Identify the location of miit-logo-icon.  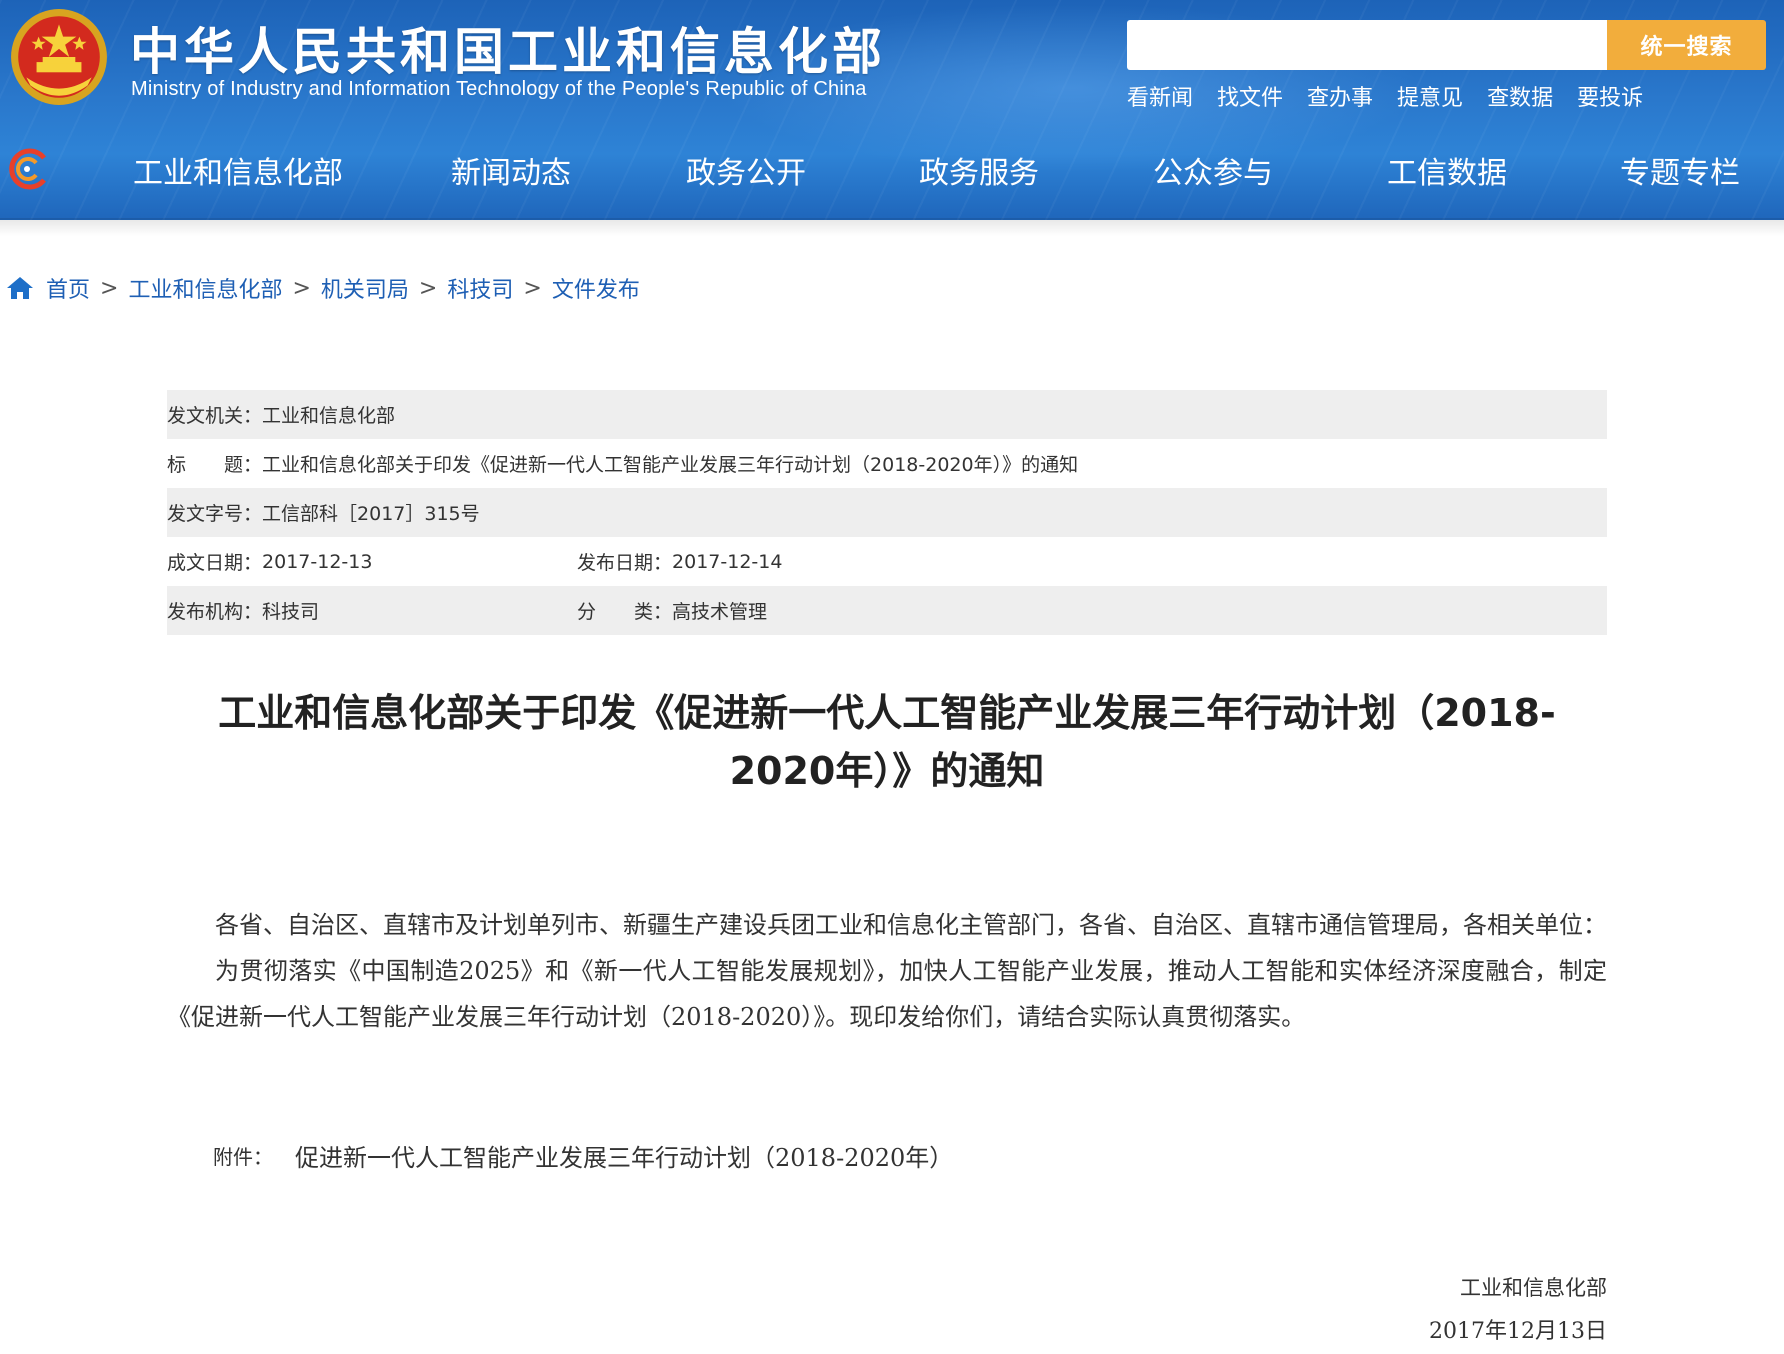
(27, 169).